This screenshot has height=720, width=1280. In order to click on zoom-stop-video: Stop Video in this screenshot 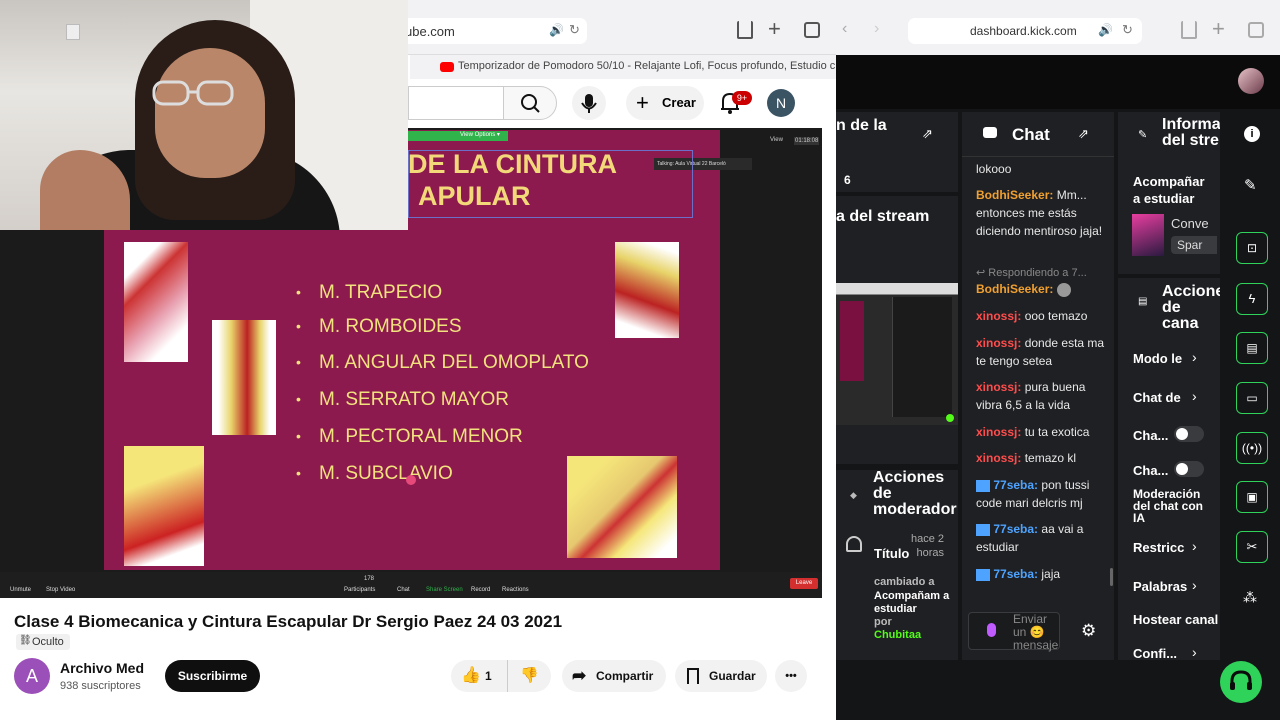, I will do `click(60, 590)`.